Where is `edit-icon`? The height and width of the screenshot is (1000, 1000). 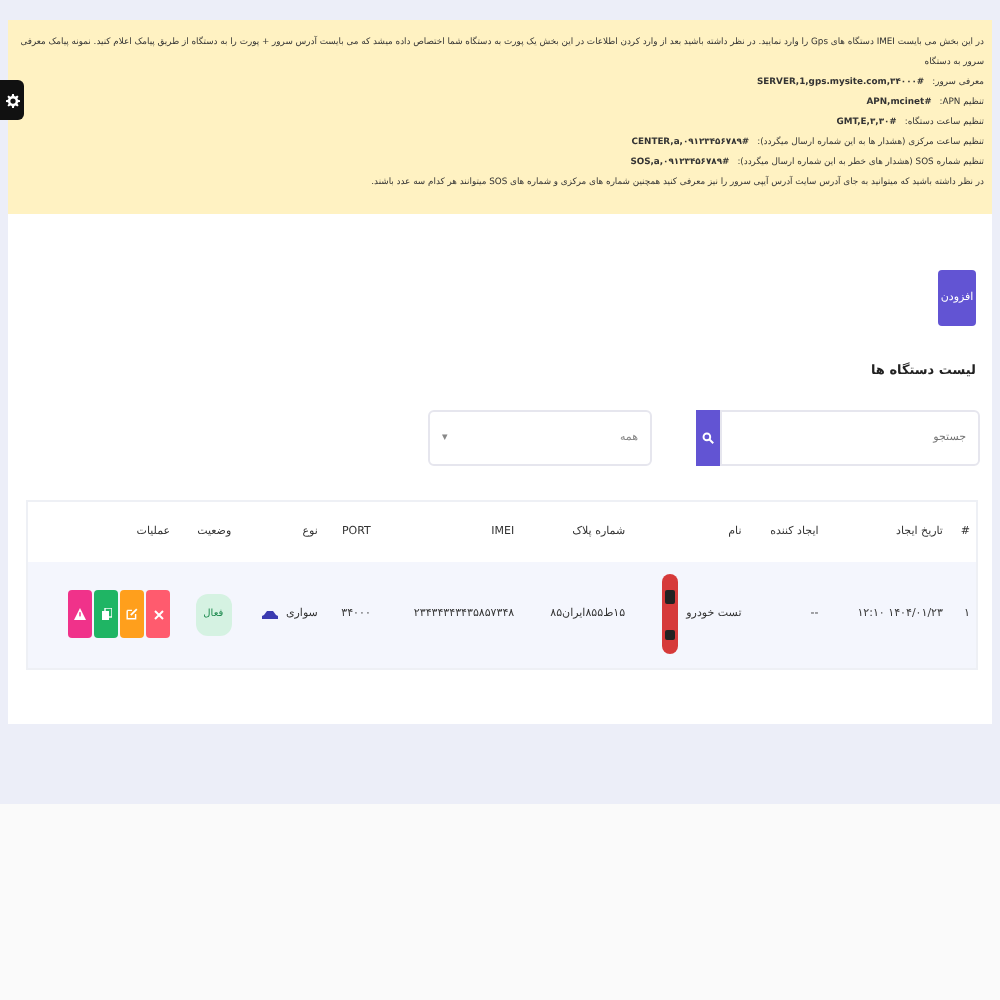 edit-icon is located at coordinates (132, 614).